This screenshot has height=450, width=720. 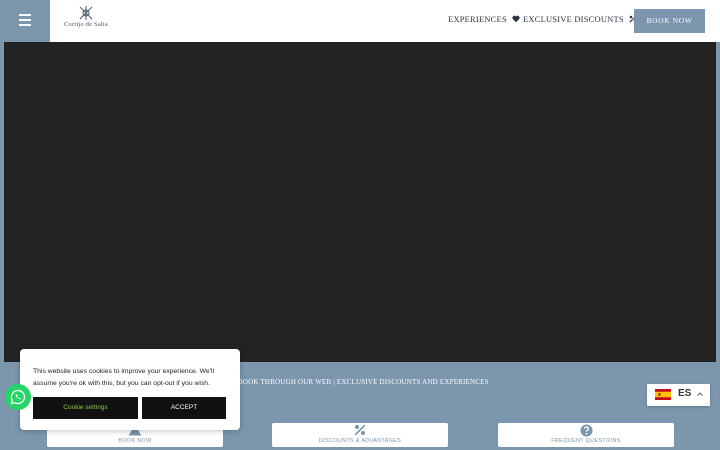 What do you see at coordinates (685, 393) in the screenshot?
I see `language-code: ES` at bounding box center [685, 393].